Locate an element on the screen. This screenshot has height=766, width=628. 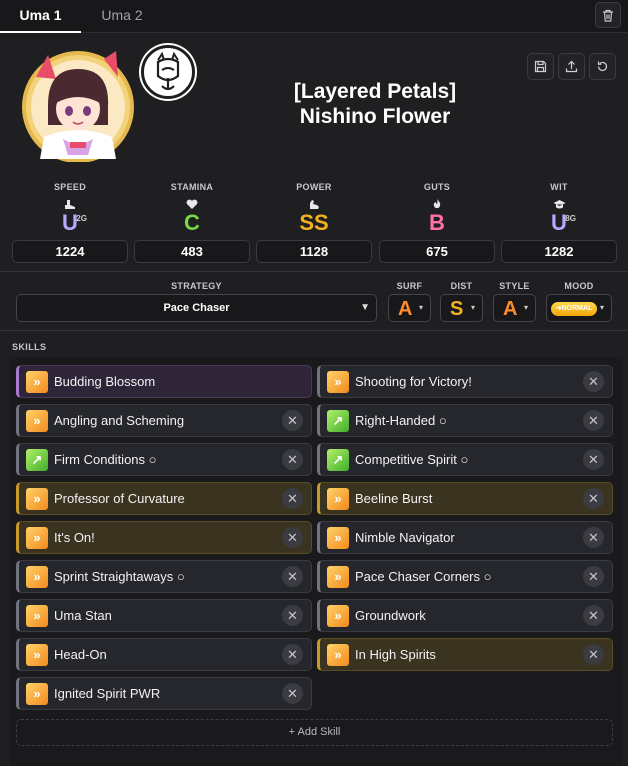
trash-icon is located at coordinates (608, 15).